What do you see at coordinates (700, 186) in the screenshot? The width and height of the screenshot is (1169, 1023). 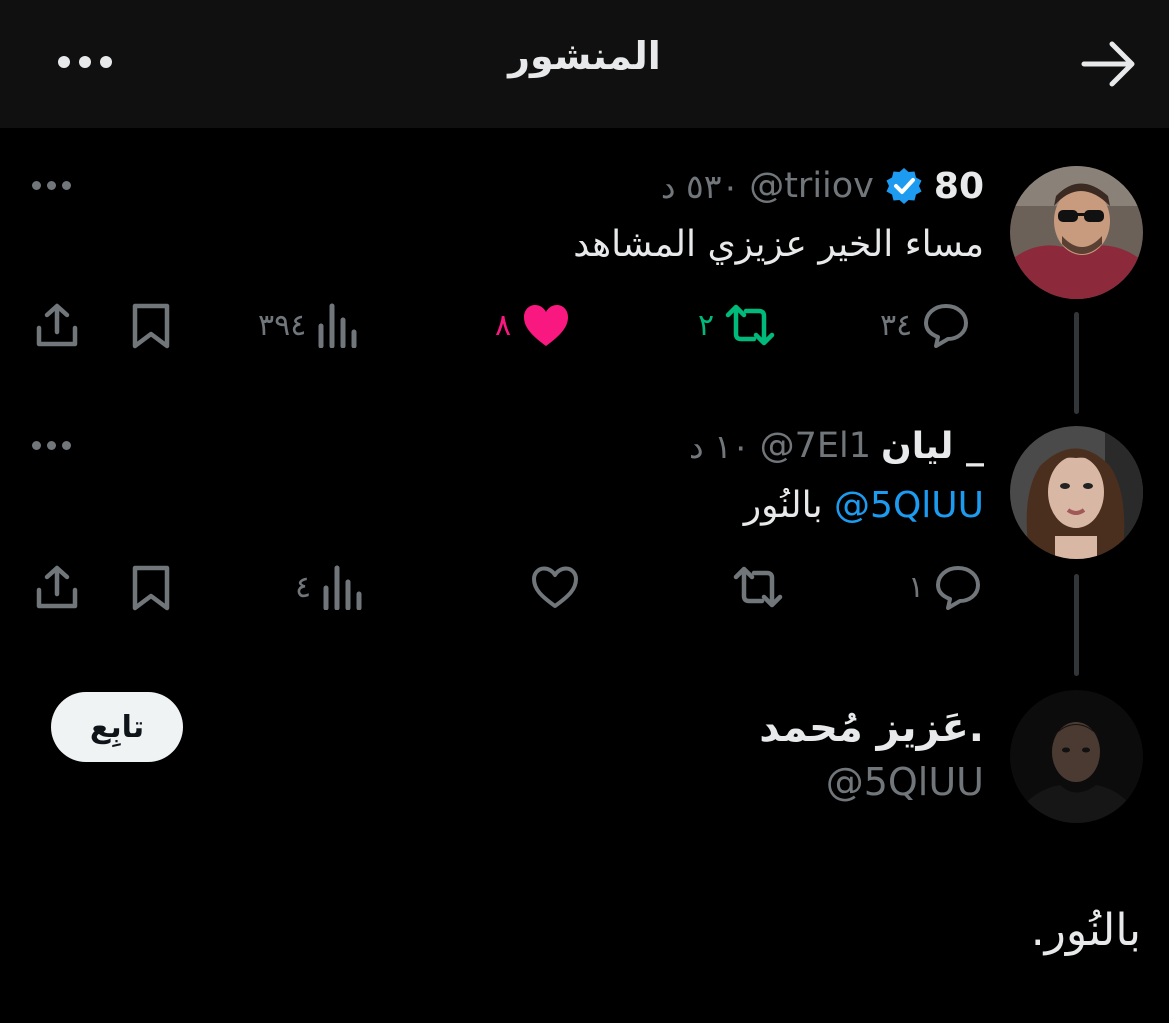 I see `post-time: ٥٣٠ د` at bounding box center [700, 186].